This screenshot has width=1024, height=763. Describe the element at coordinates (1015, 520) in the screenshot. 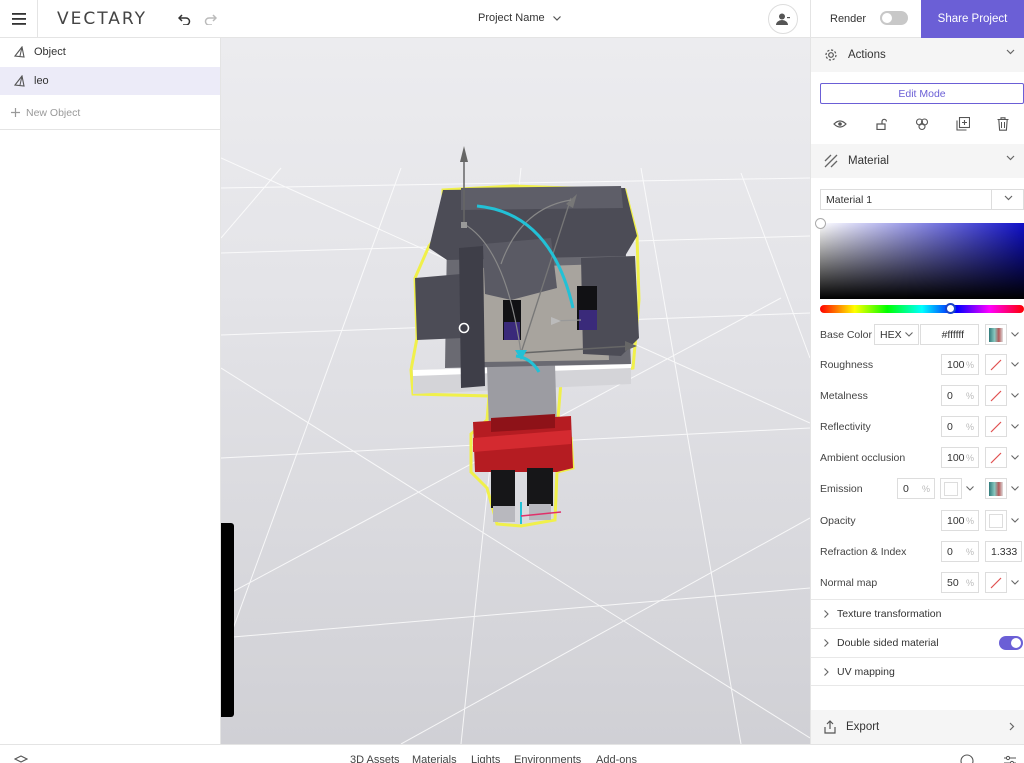

I see `opacity-dropdown` at that location.